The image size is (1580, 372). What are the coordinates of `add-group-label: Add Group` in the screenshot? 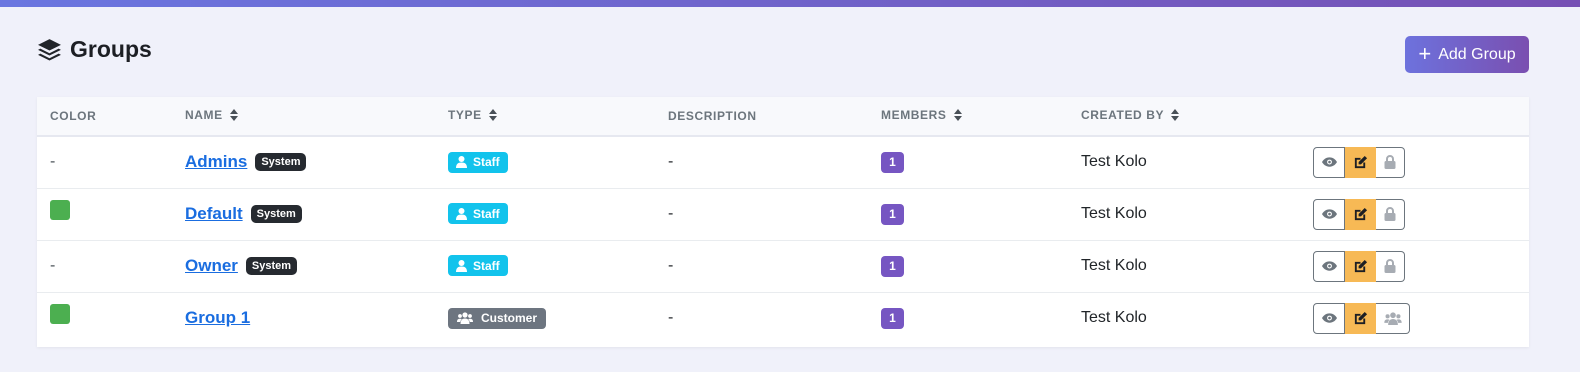 It's located at (1477, 54).